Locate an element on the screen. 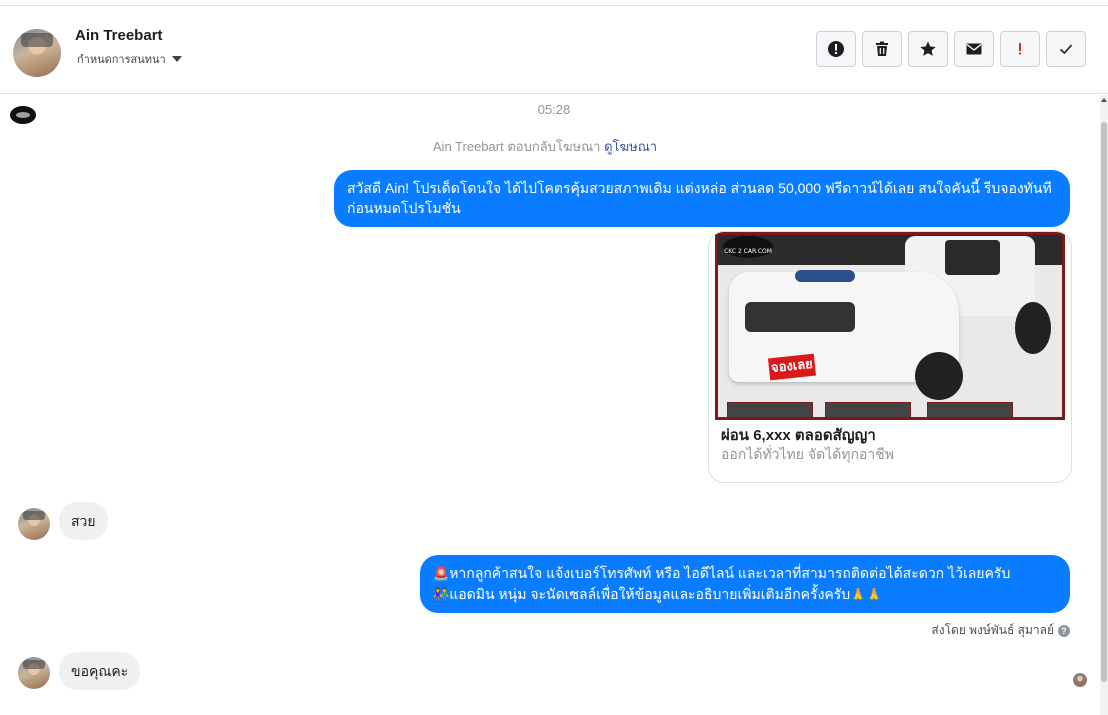 This screenshot has height=715, width=1108. sent-by-label: ส่งโดย พงษ์พันธ์ สุมาลย์ ? is located at coordinates (1000, 630).